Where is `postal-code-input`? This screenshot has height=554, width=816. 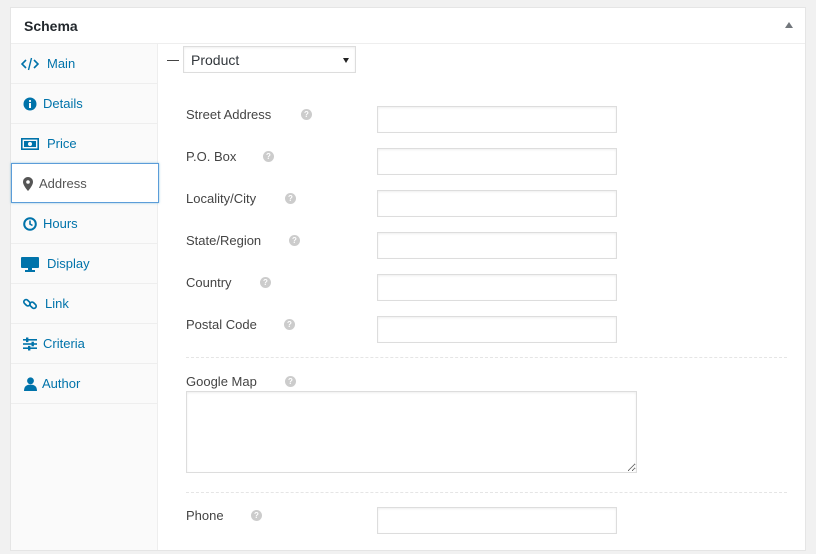
postal-code-input is located at coordinates (497, 329).